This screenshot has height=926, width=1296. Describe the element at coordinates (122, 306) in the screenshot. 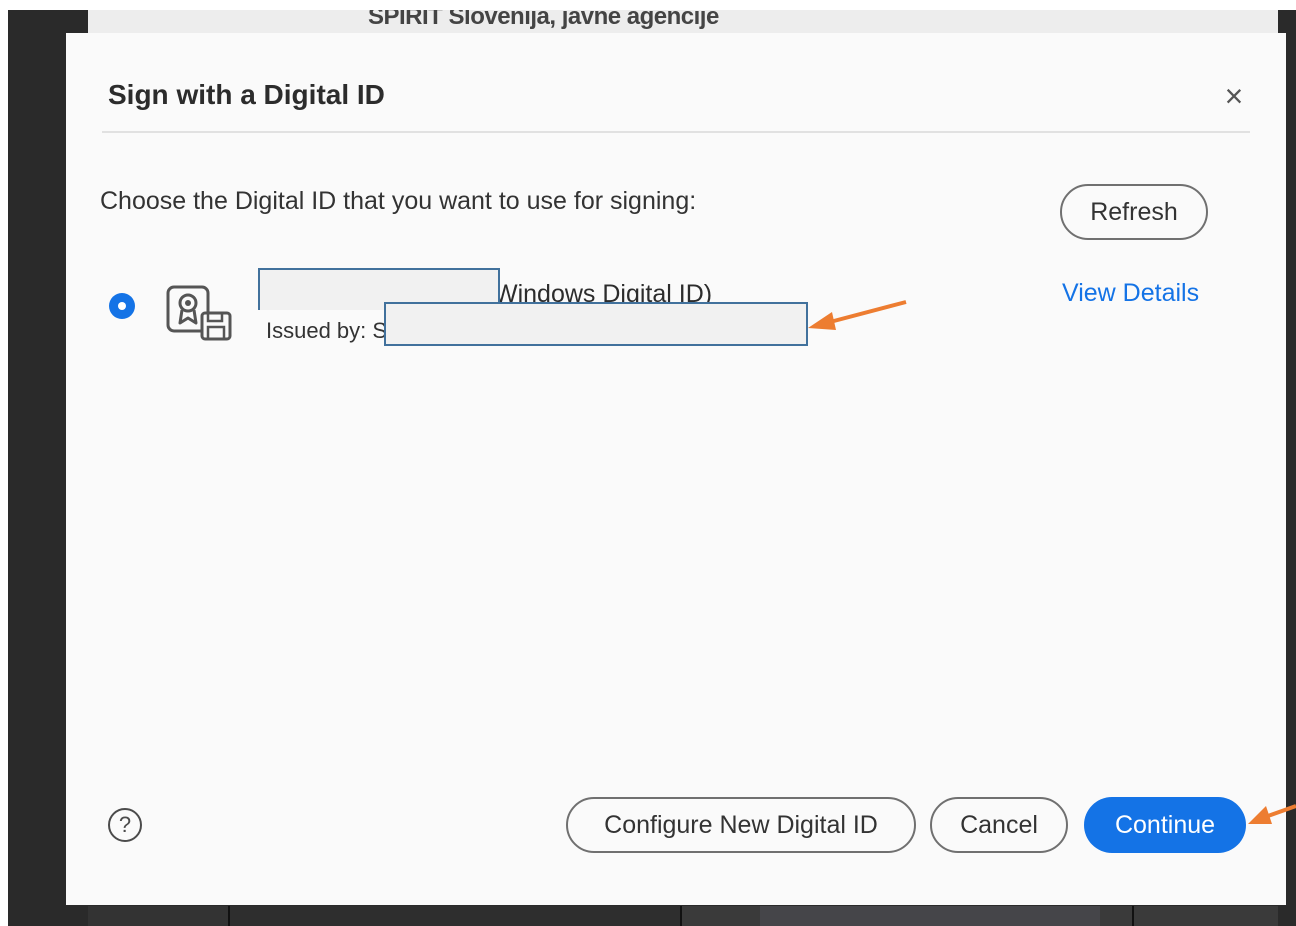

I see `digital-id-radio` at that location.